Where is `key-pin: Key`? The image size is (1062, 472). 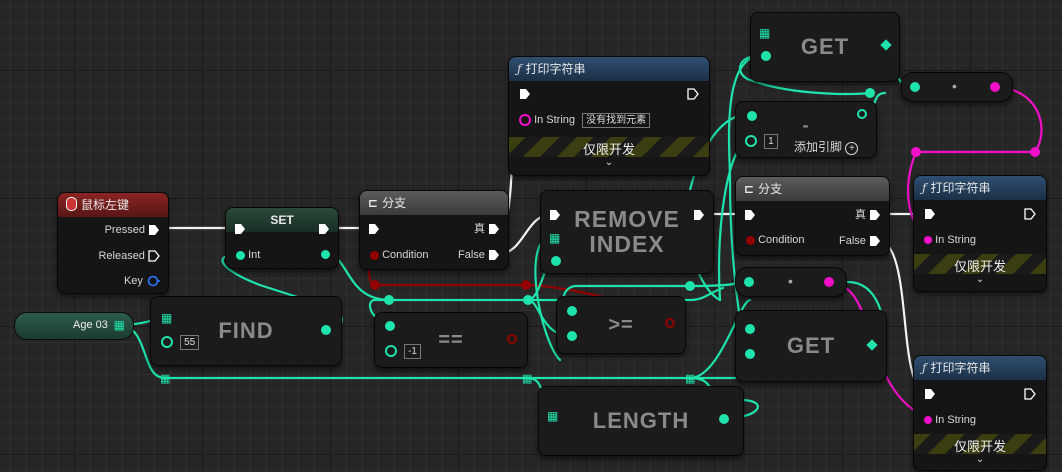 key-pin: Key is located at coordinates (142, 281).